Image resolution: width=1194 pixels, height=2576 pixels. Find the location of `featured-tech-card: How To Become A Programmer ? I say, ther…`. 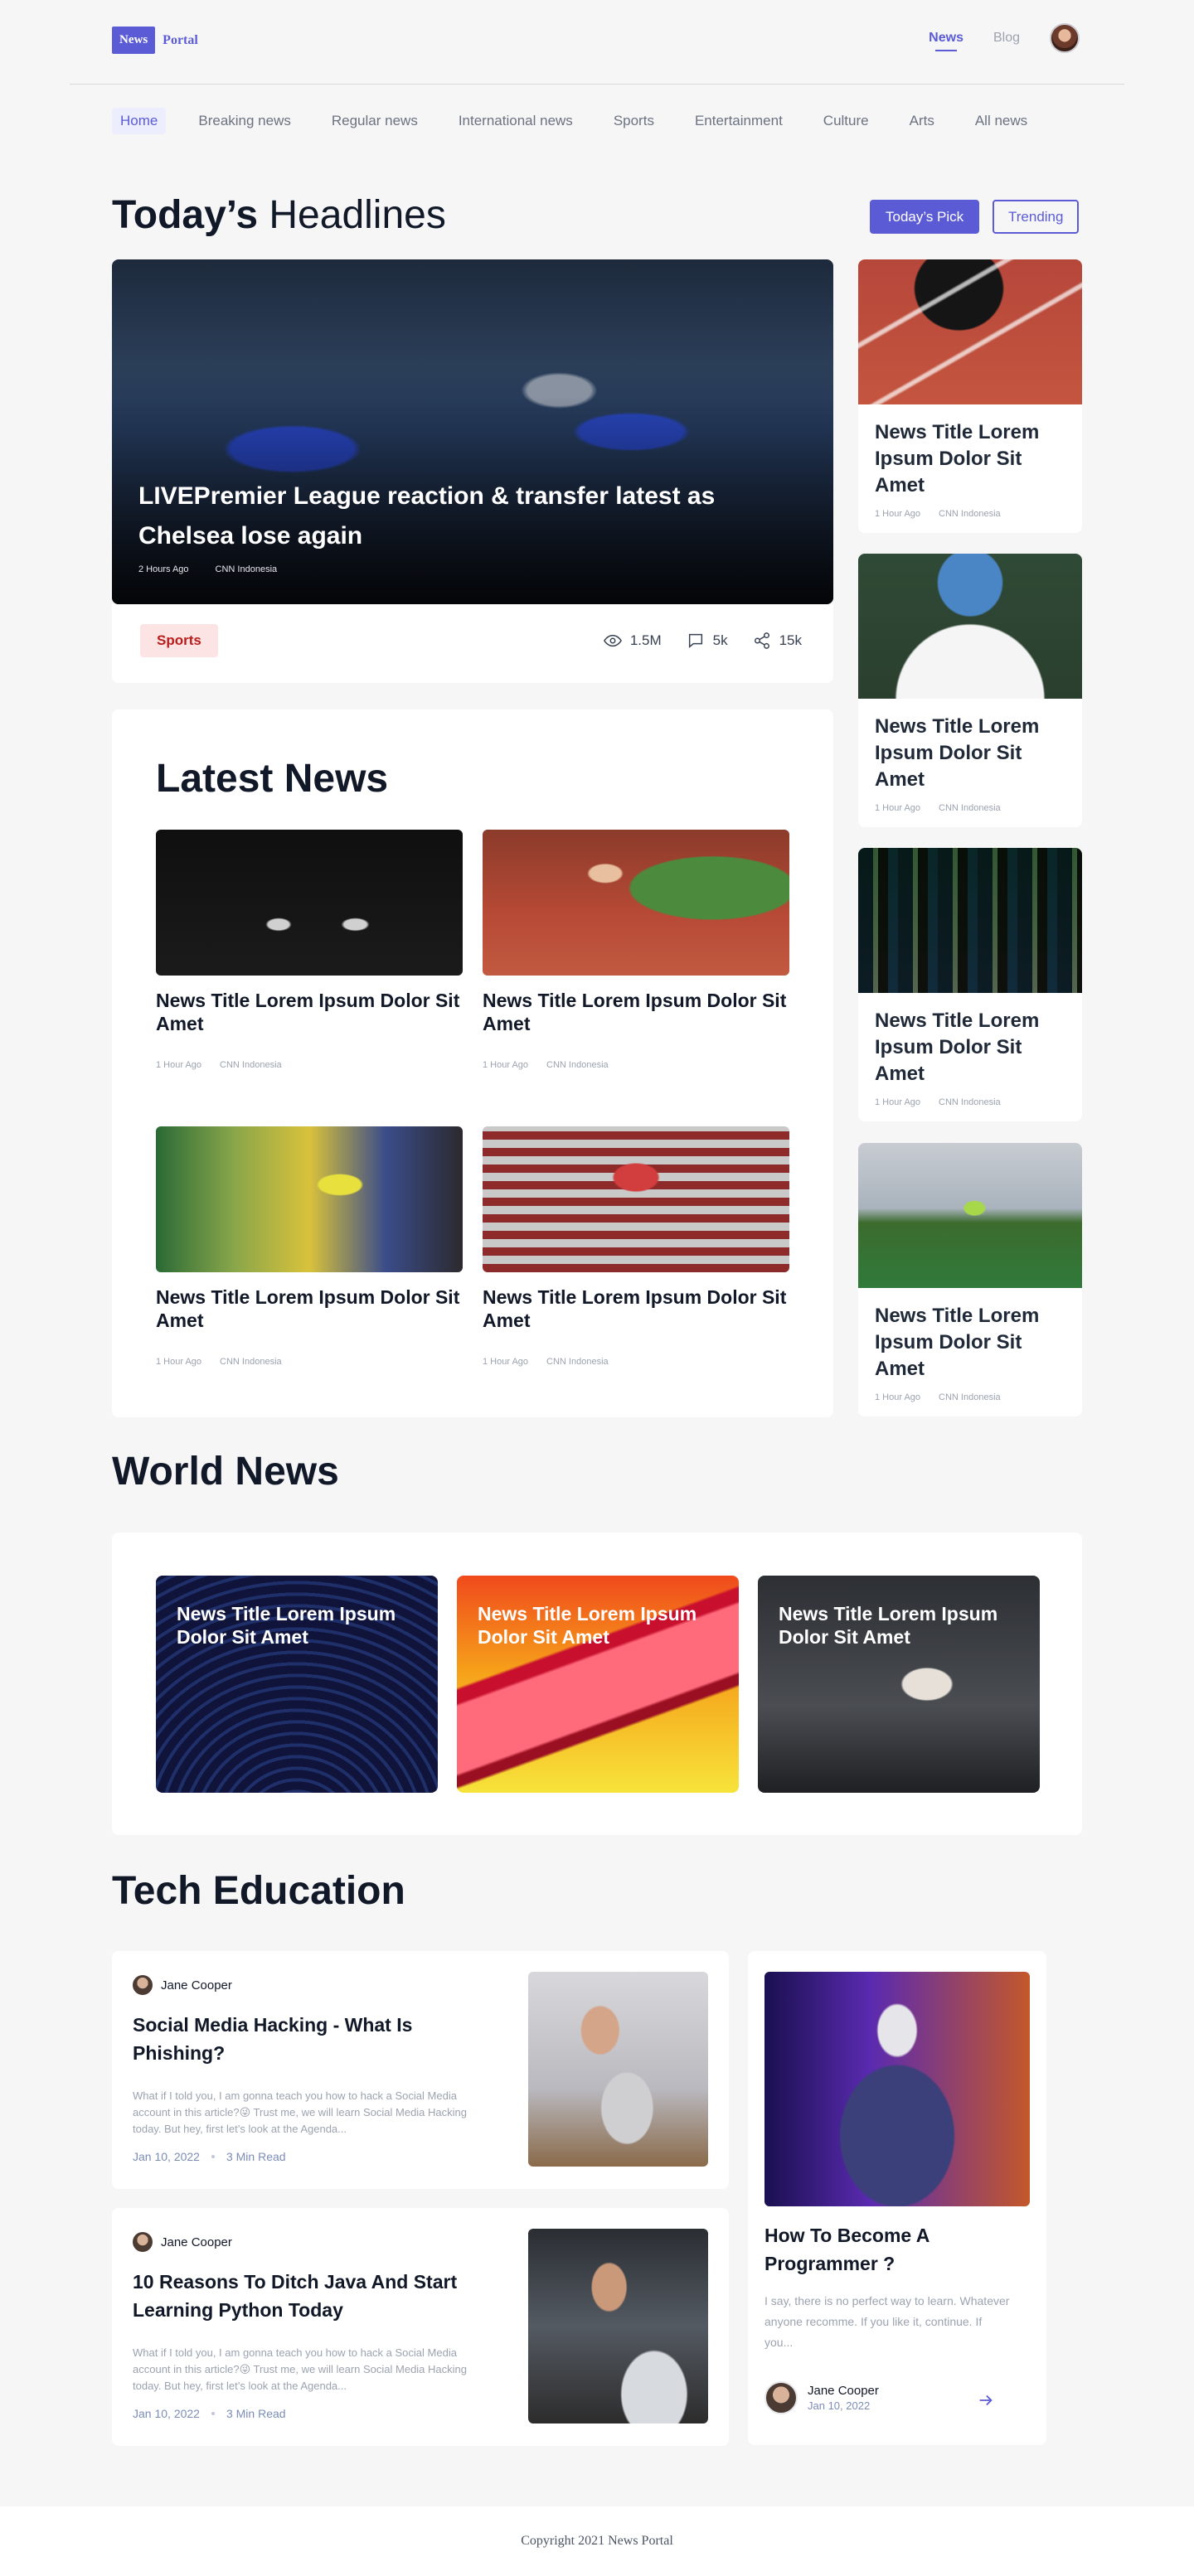

featured-tech-card: How To Become A Programmer ? I say, ther… is located at coordinates (897, 2198).